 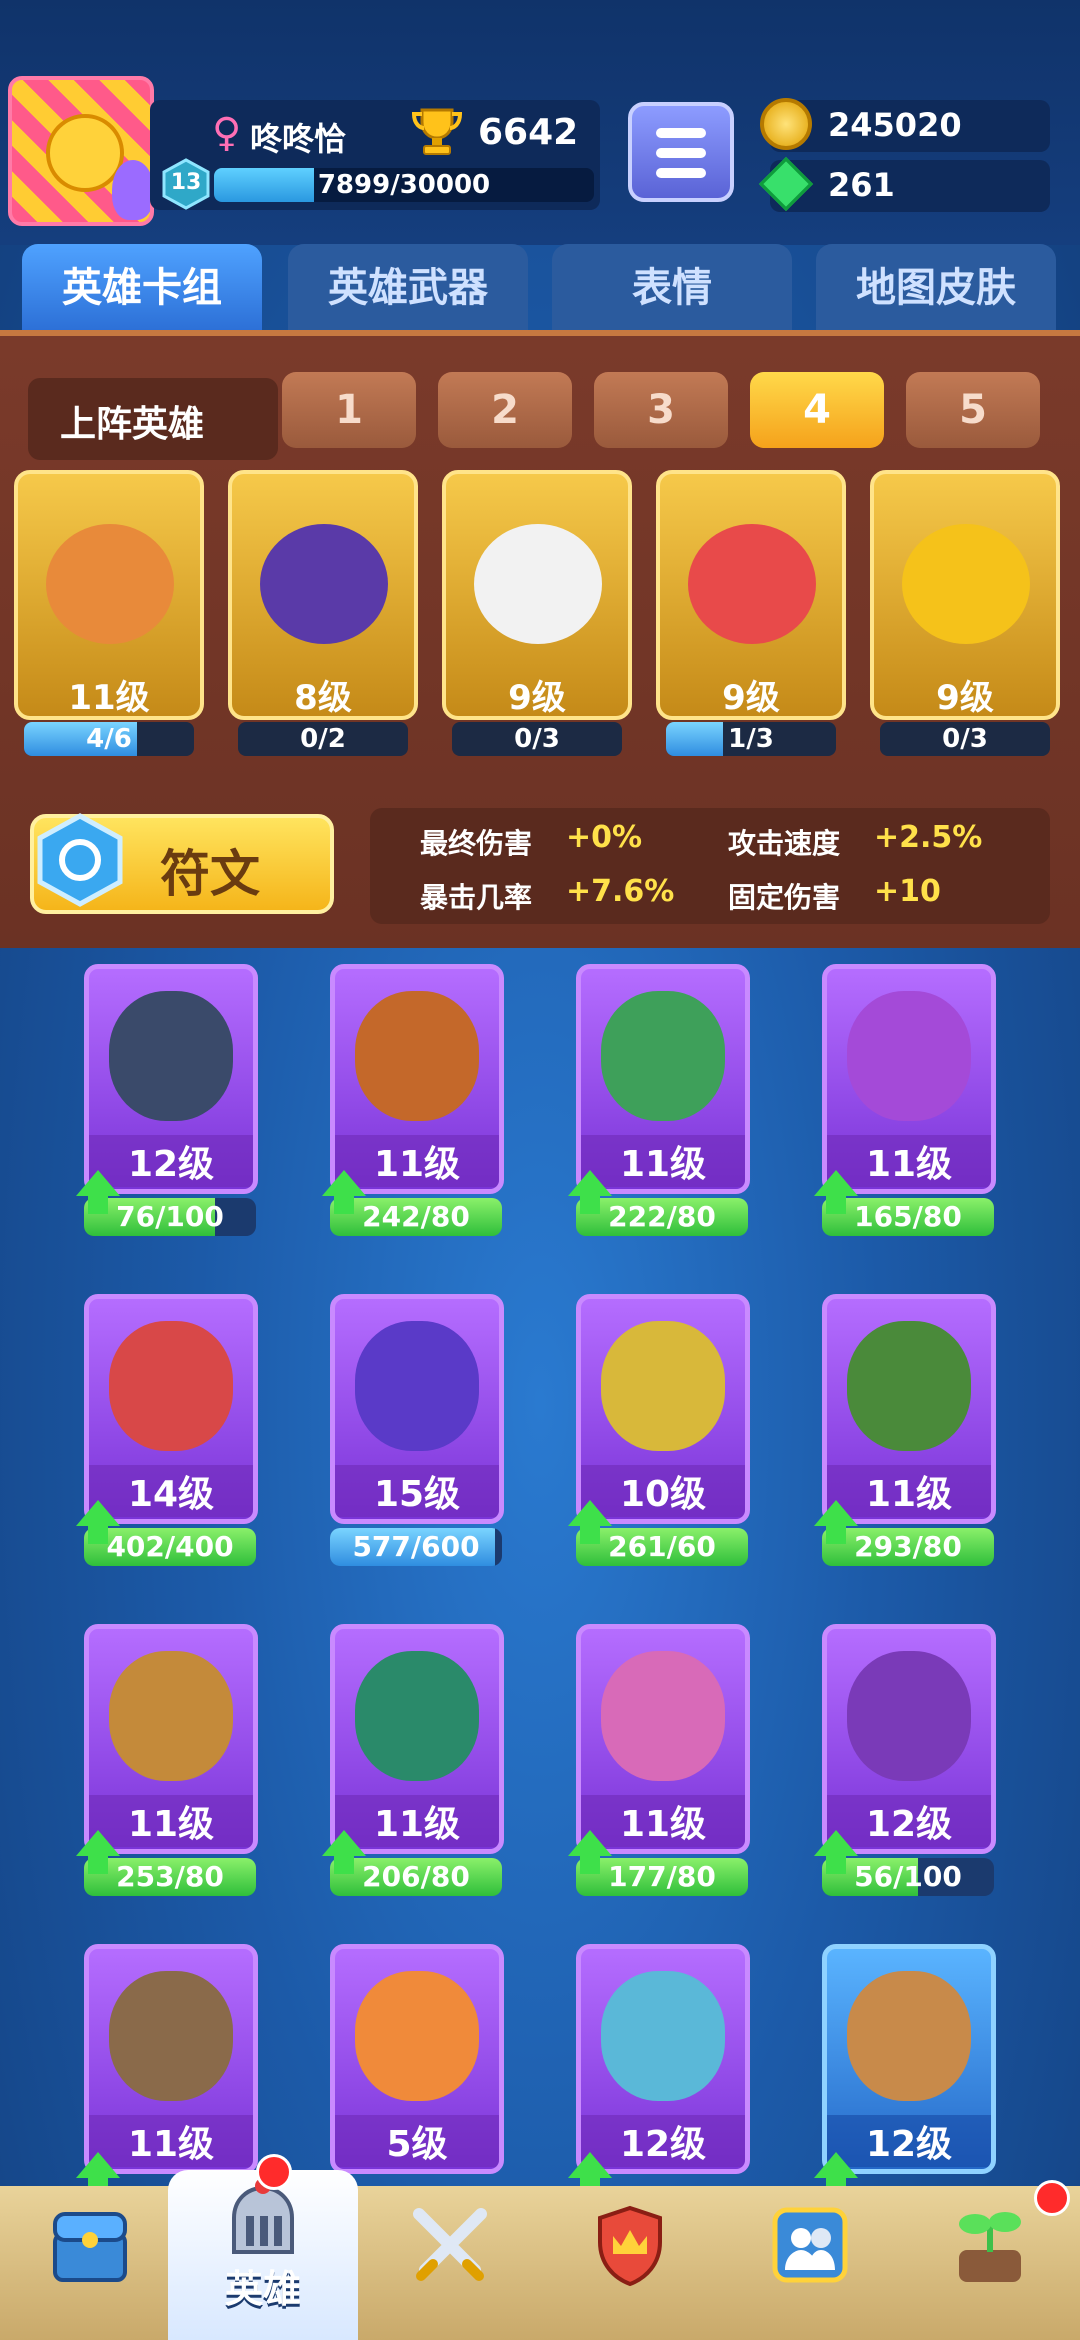 I want to click on stat-value: +0%, so click(x=604, y=837).